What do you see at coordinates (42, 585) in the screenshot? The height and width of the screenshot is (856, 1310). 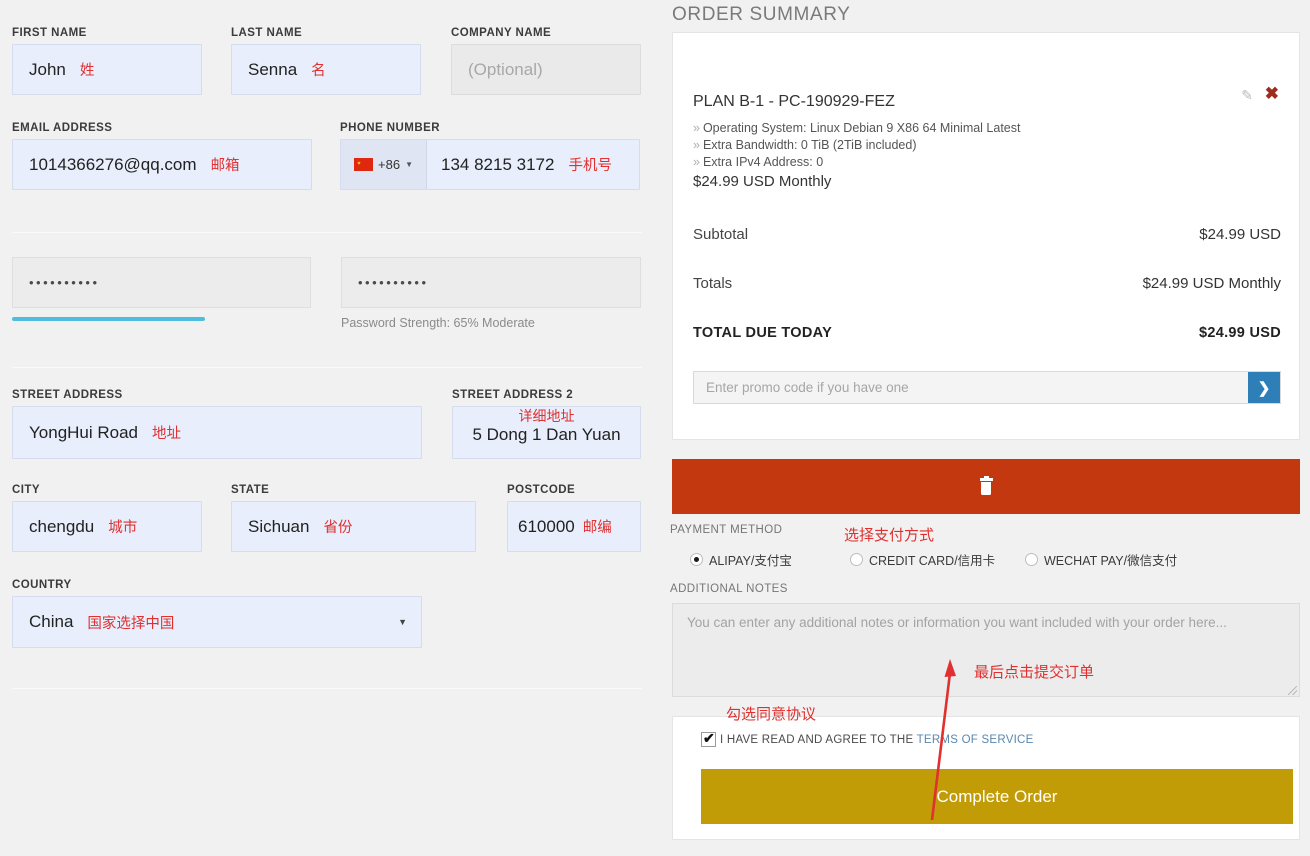 I see `country-label: COUNTRY` at bounding box center [42, 585].